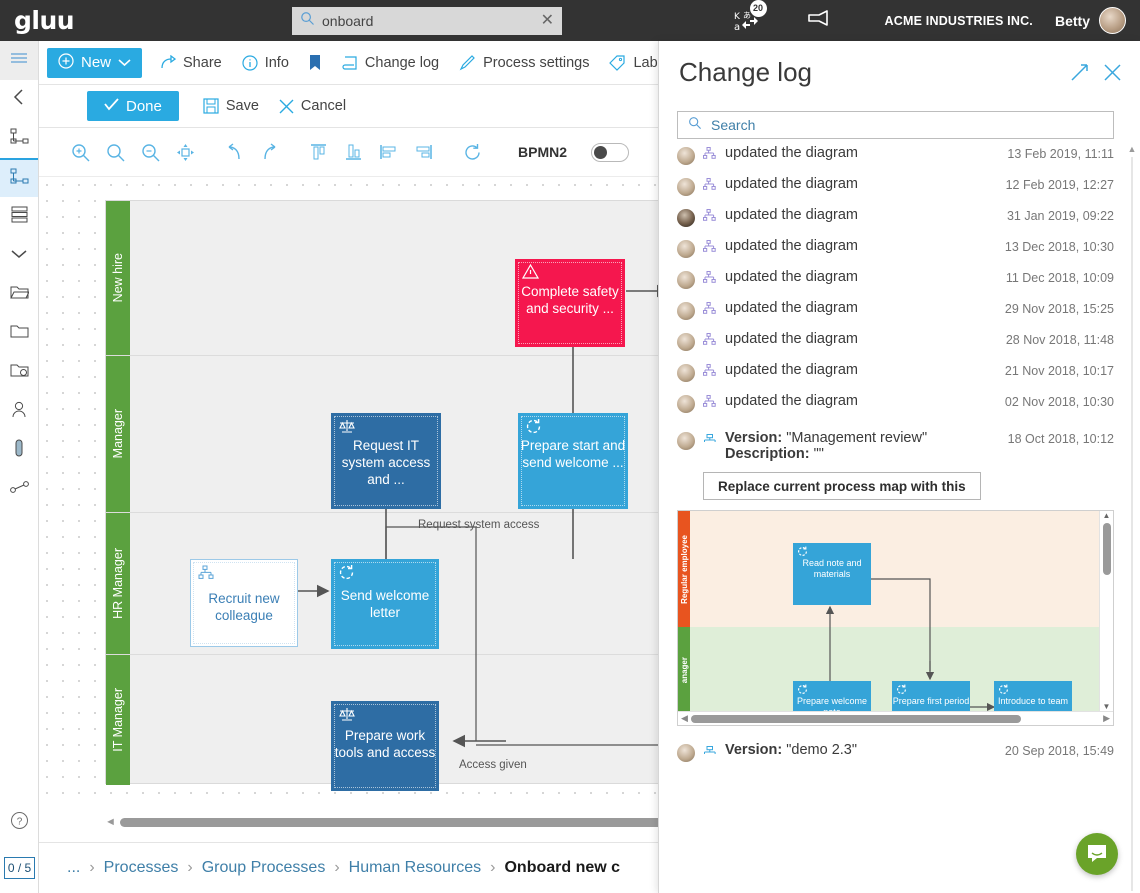 The image size is (1140, 893). Describe the element at coordinates (19, 820) in the screenshot. I see `help-button: ?` at that location.